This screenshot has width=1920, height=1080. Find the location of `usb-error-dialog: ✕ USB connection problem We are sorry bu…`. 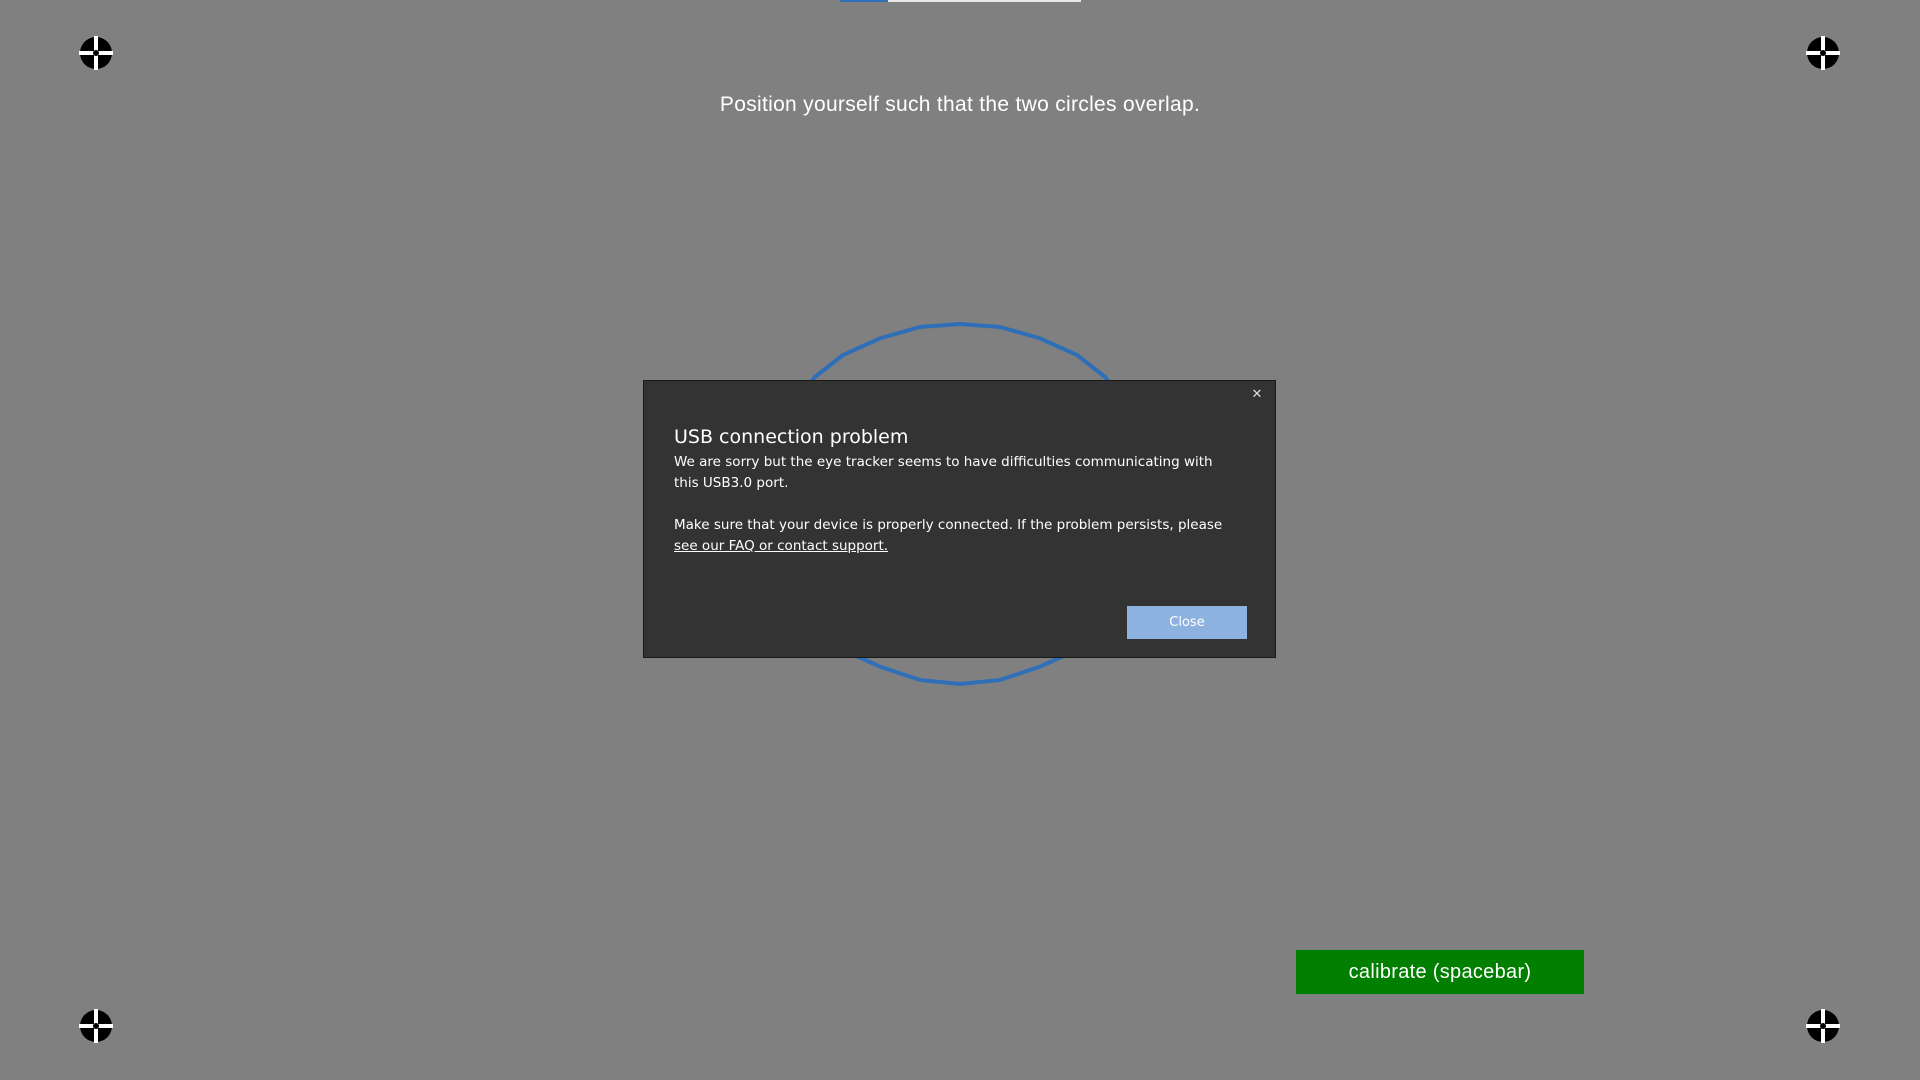

usb-error-dialog: ✕ USB connection problem We are sorry bu… is located at coordinates (959, 519).